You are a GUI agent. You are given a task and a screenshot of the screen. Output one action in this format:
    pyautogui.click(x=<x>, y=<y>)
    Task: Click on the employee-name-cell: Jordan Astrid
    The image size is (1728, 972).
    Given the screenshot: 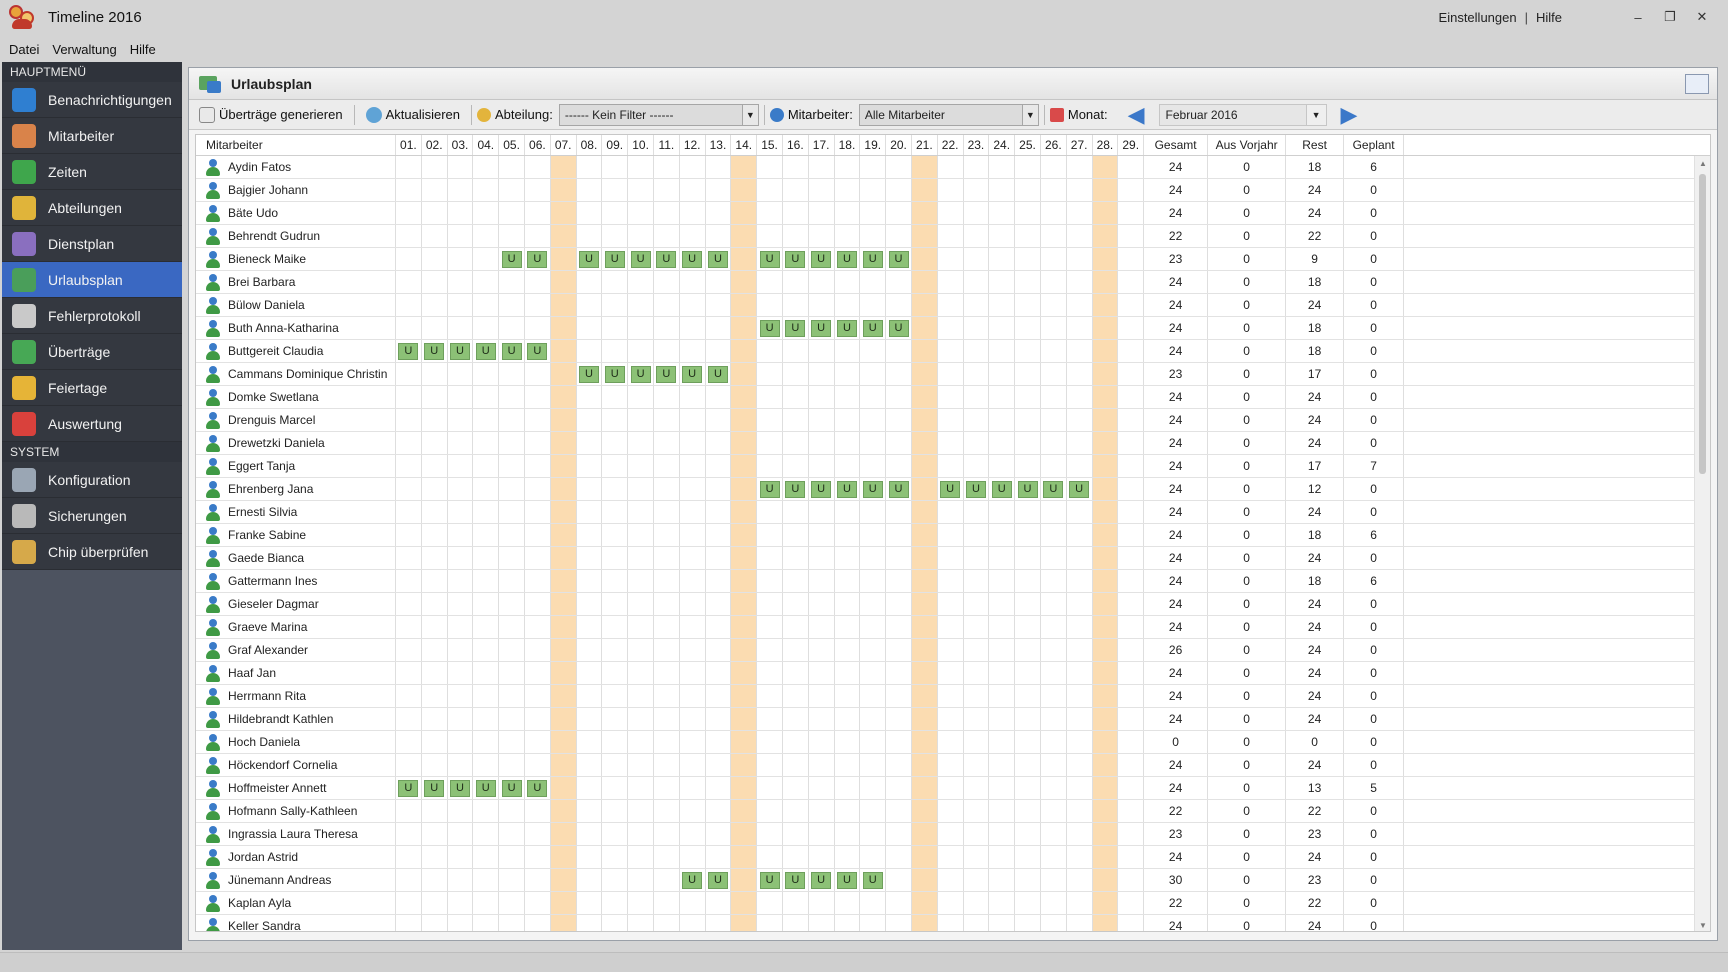 What is the action you would take?
    pyautogui.click(x=296, y=857)
    